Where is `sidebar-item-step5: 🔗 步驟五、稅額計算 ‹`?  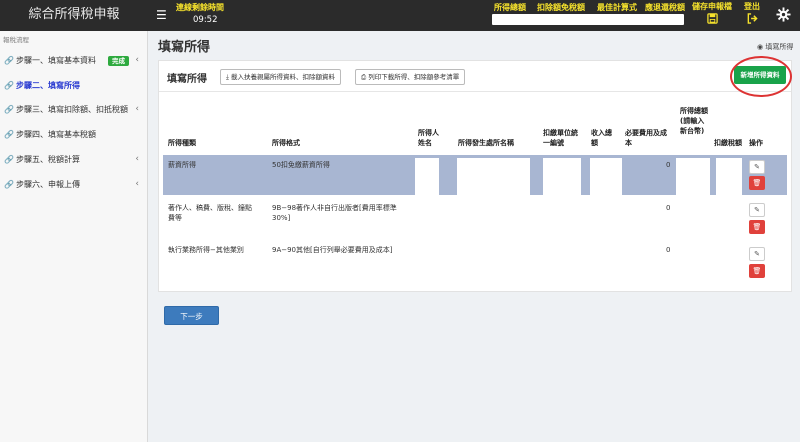
sidebar-item-step5: 🔗 步驟五、稅額計算 ‹ is located at coordinates (74, 159).